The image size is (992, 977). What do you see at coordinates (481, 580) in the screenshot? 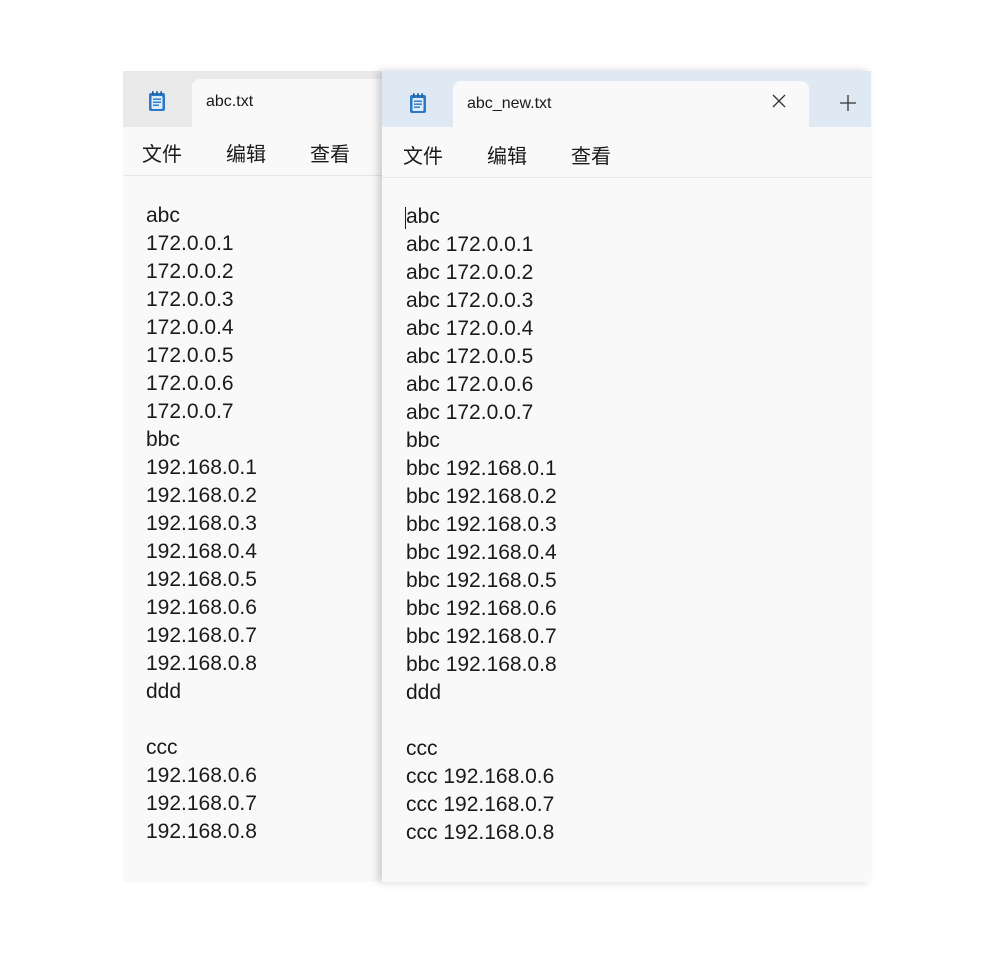
I see `text-line: bbc 192.168.0.5` at bounding box center [481, 580].